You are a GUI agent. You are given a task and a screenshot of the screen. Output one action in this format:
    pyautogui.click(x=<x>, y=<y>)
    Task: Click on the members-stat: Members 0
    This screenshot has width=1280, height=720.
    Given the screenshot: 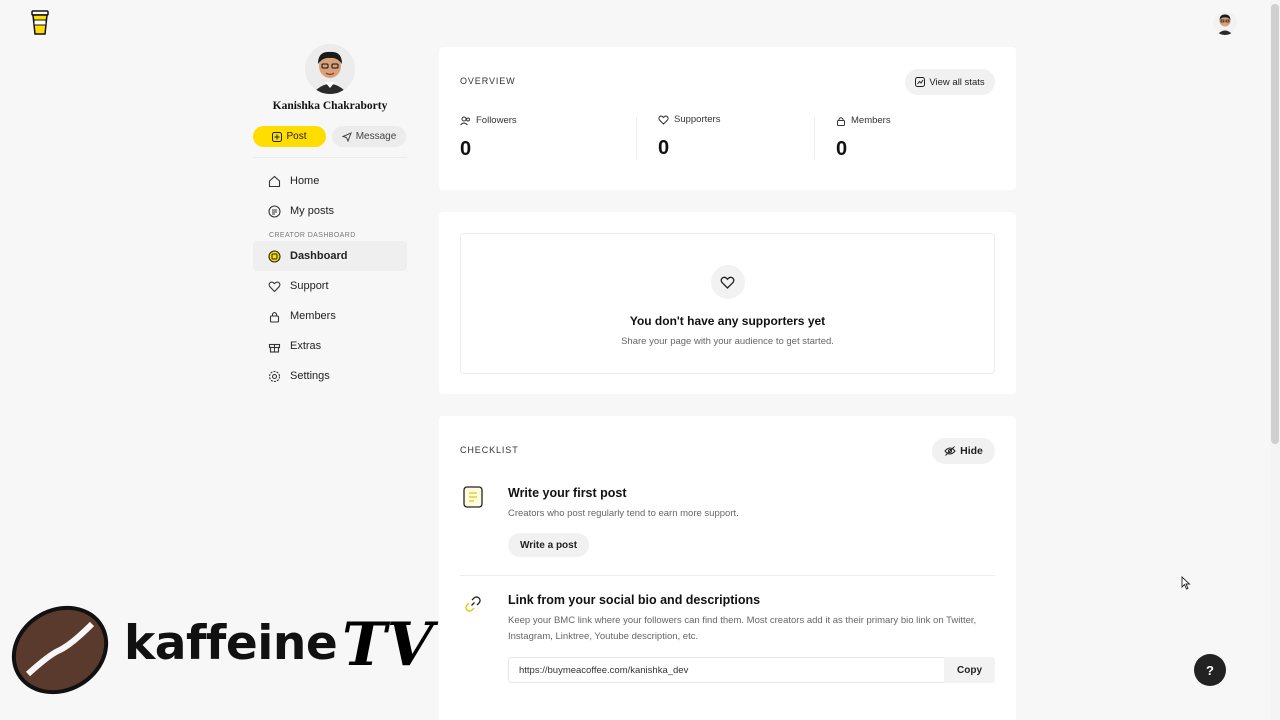 What is the action you would take?
    pyautogui.click(x=863, y=138)
    